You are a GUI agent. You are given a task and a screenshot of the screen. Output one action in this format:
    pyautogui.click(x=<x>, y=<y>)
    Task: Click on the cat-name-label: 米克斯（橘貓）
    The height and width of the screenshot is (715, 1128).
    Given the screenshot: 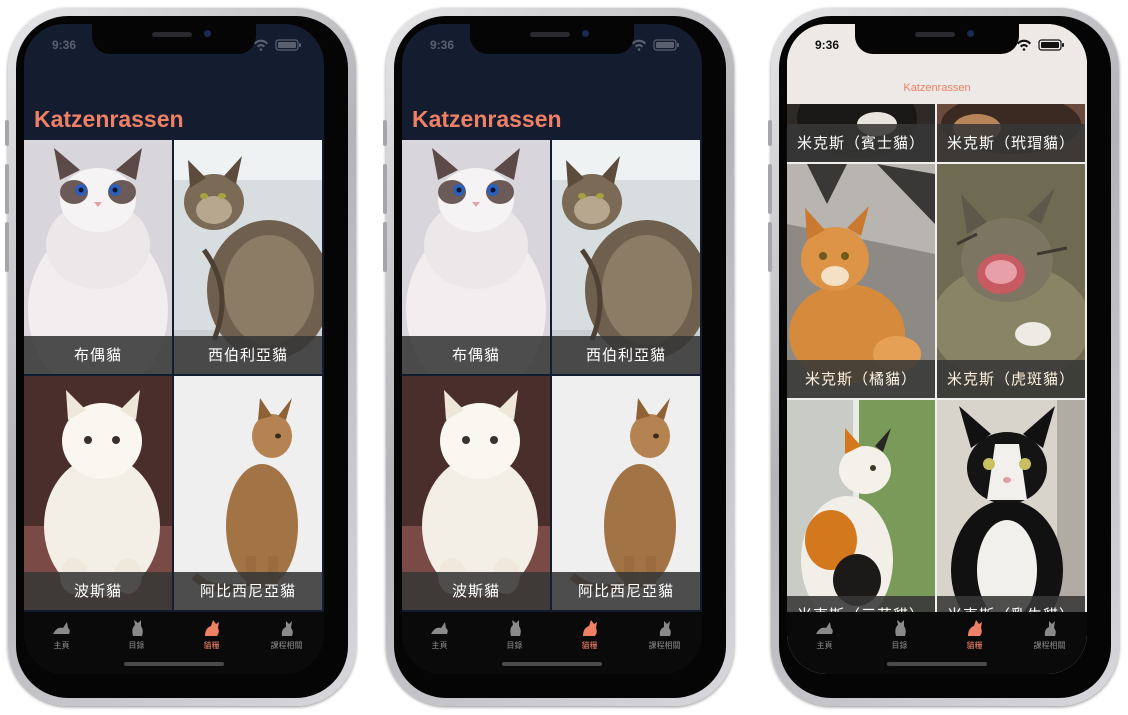 What is the action you would take?
    pyautogui.click(x=861, y=379)
    